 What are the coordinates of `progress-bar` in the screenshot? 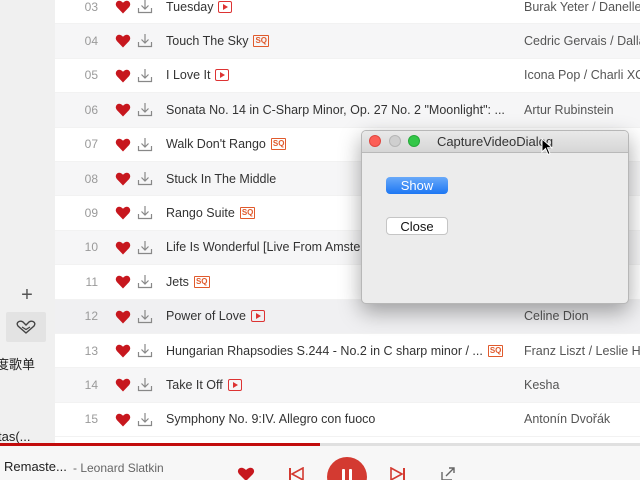 It's located at (320, 444).